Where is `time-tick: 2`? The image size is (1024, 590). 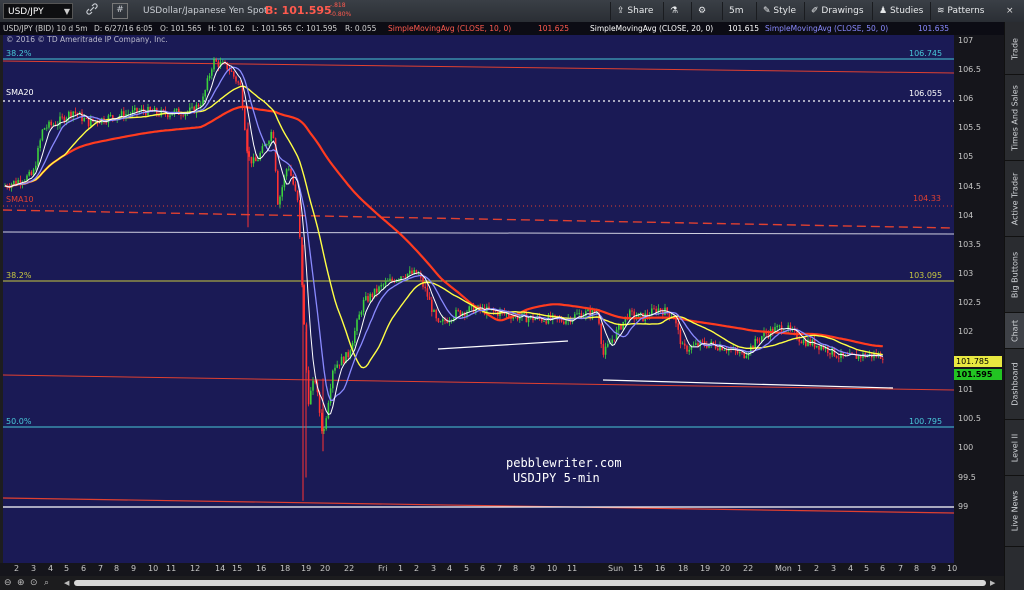
time-tick: 2 is located at coordinates (17, 568).